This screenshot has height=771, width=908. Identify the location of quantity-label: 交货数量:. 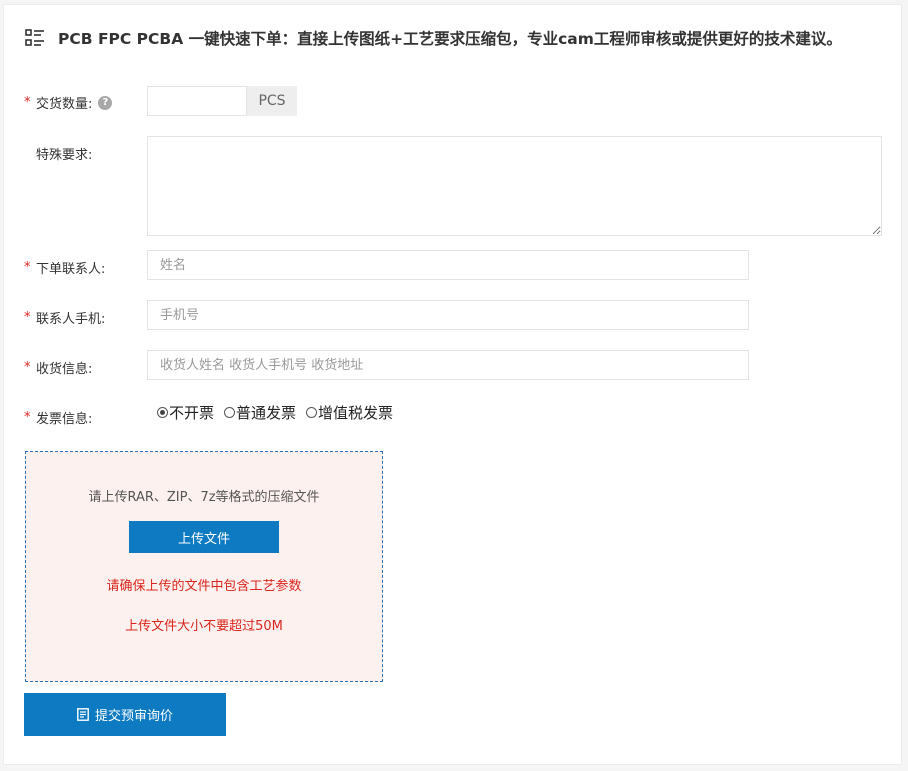
(64, 104).